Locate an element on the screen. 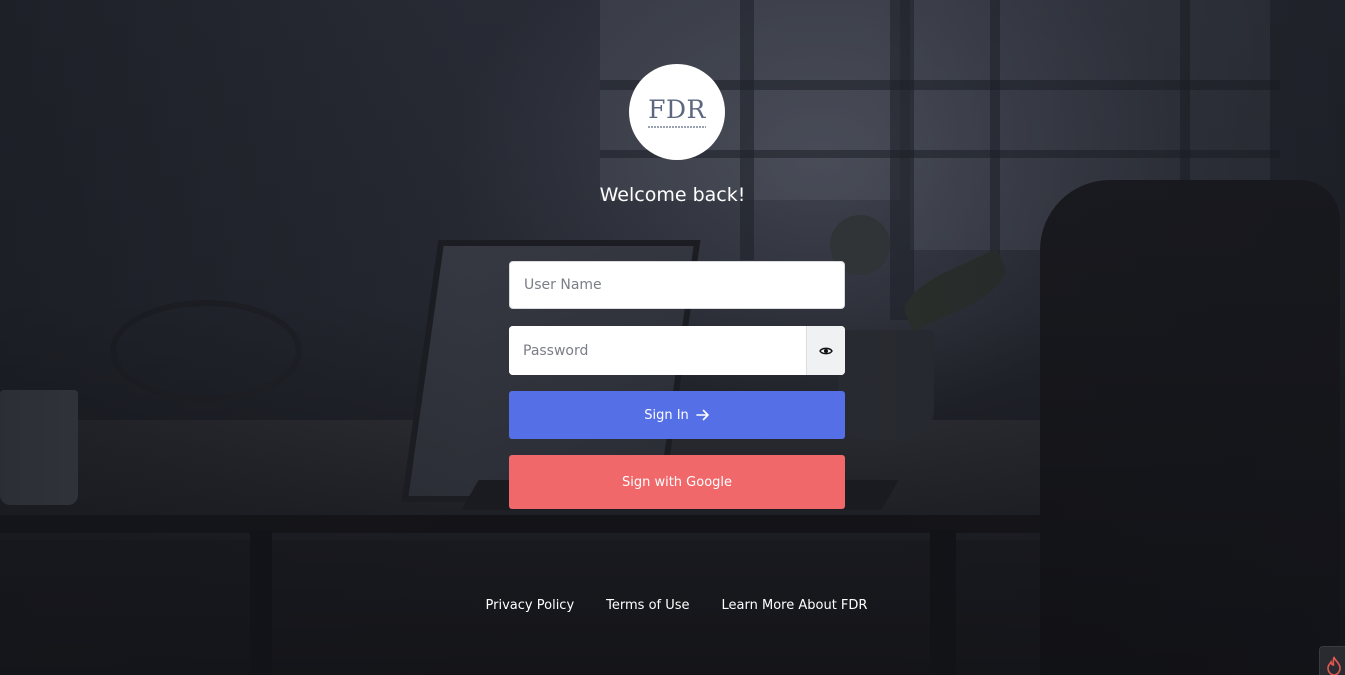  google-sign-in-label: Sign with Google is located at coordinates (677, 482).